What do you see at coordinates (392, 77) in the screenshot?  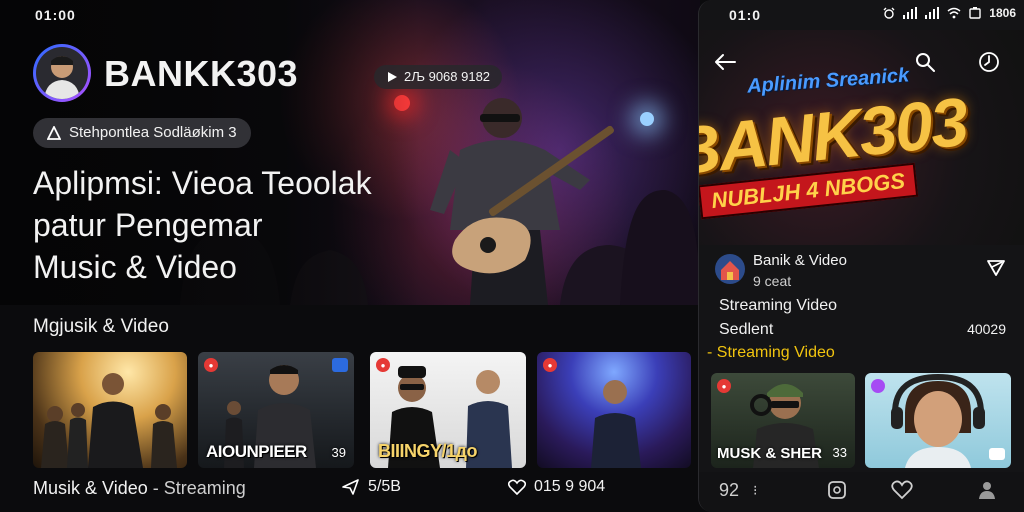 I see `play-icon` at bounding box center [392, 77].